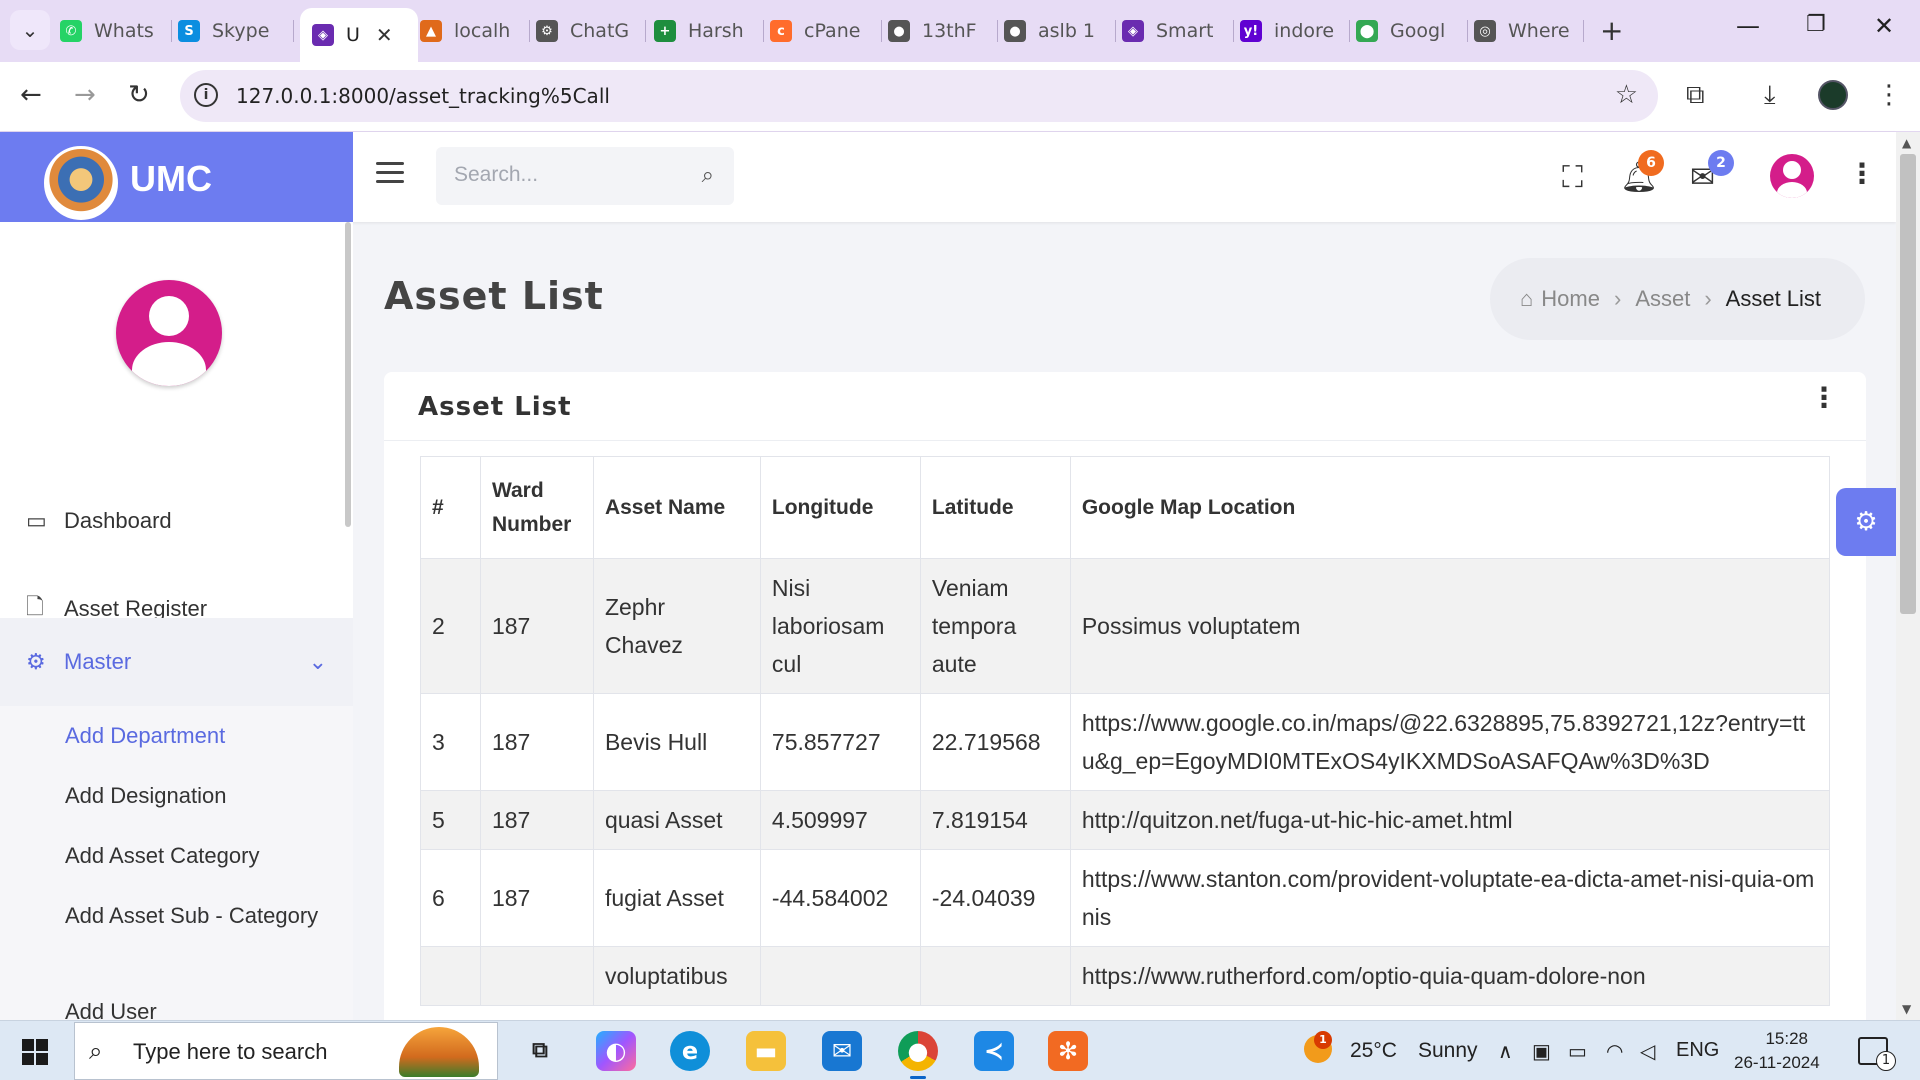 The height and width of the screenshot is (1080, 1920). What do you see at coordinates (31, 95) in the screenshot?
I see `back-button: ←` at bounding box center [31, 95].